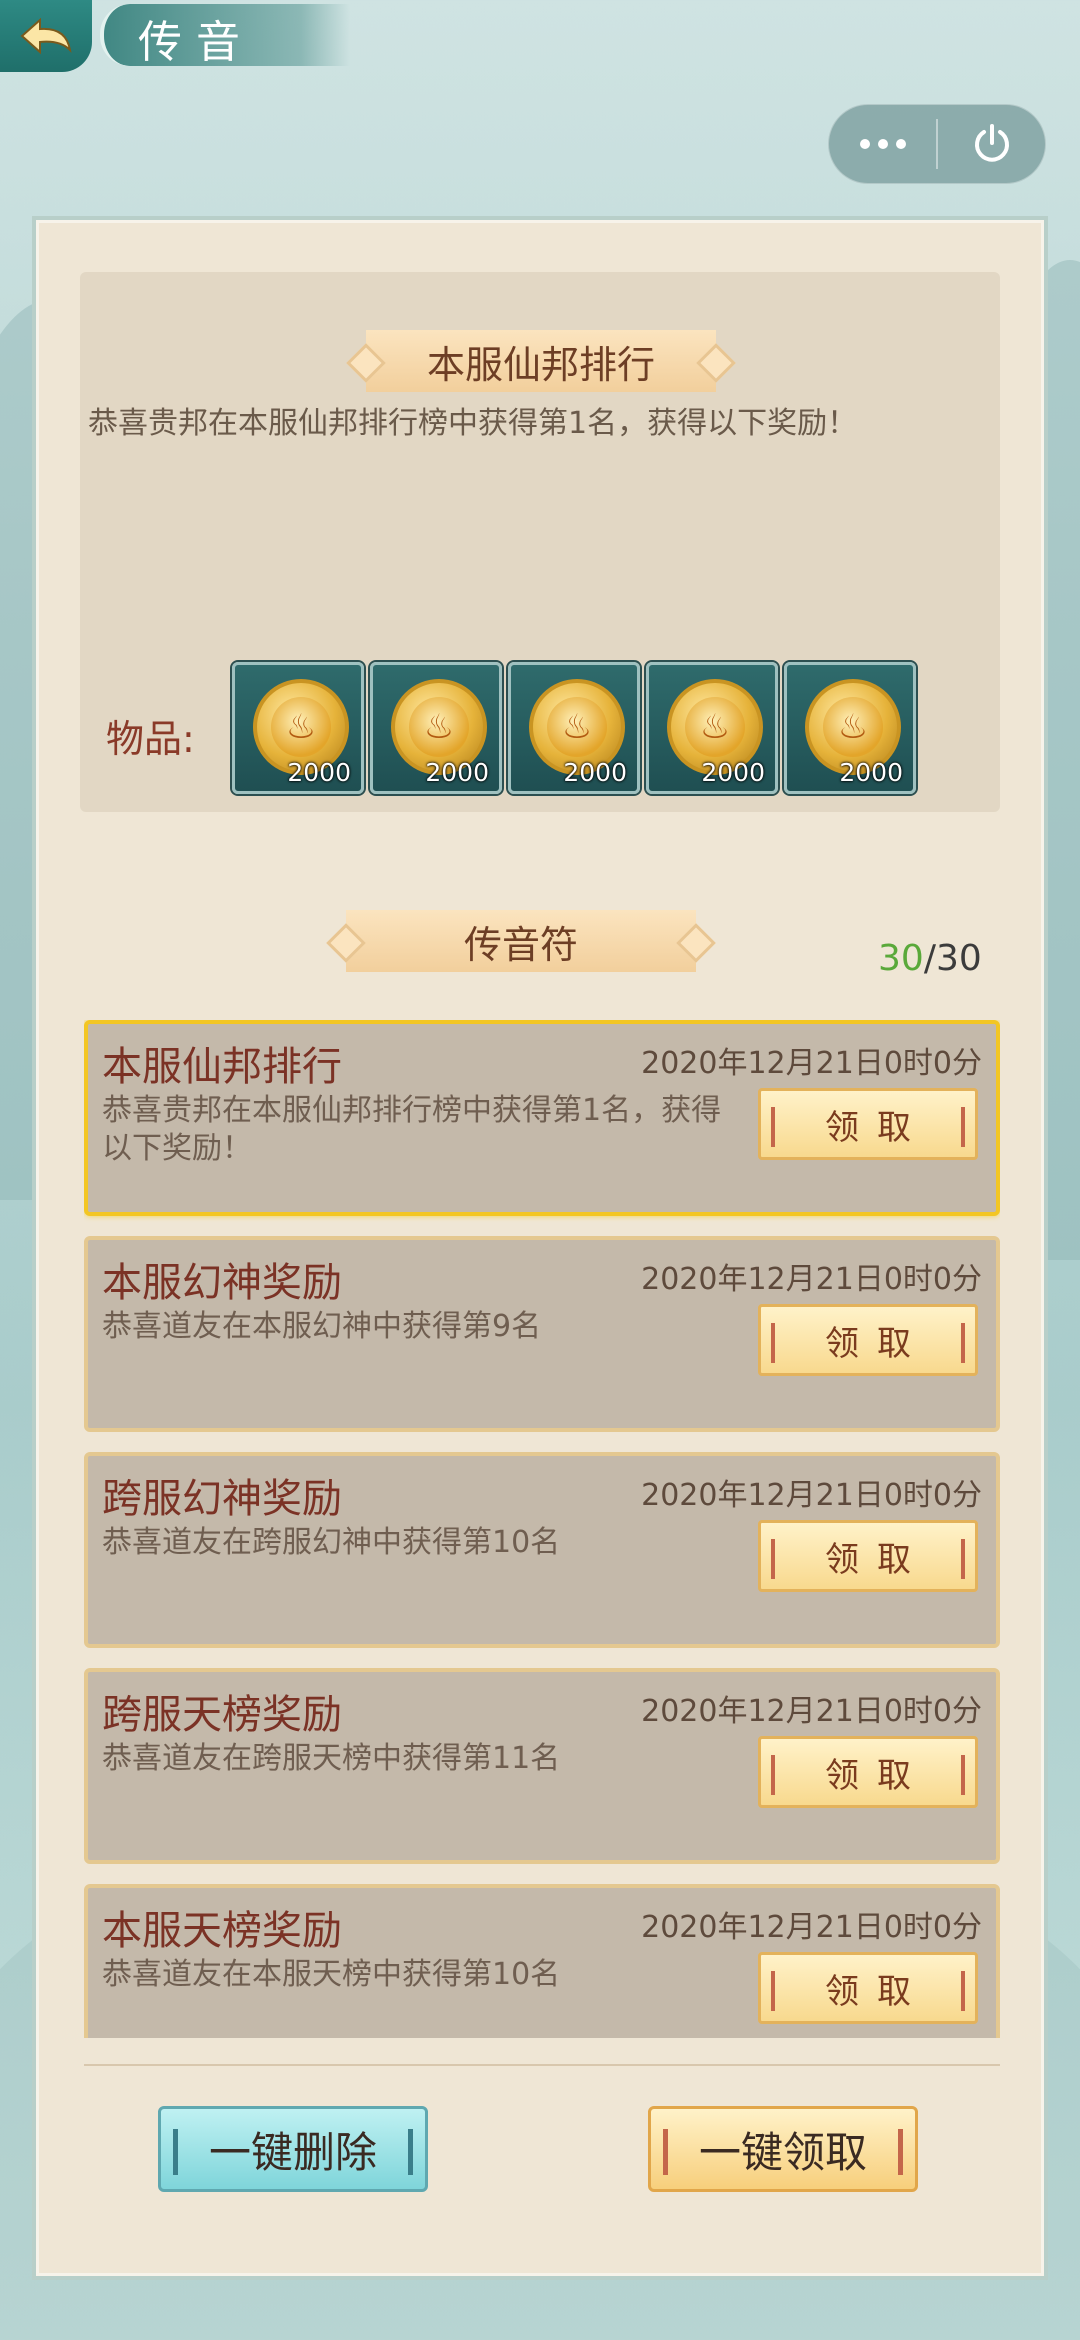 This screenshot has height=2340, width=1080. What do you see at coordinates (541, 361) in the screenshot?
I see `detail-heading: 本服仙邦排行` at bounding box center [541, 361].